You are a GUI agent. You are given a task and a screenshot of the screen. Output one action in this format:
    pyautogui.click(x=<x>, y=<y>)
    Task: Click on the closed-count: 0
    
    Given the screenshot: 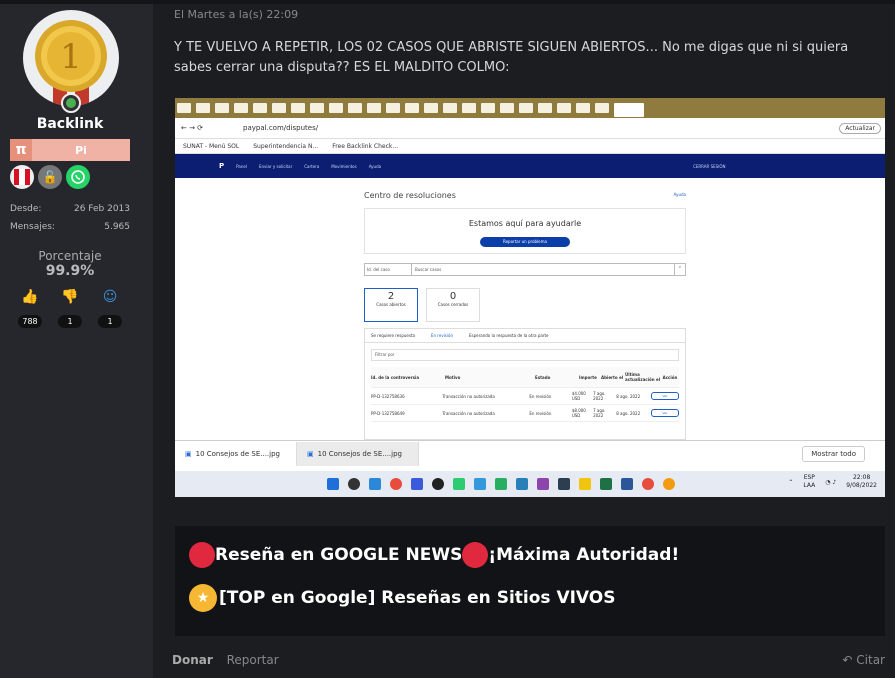 What is the action you would take?
    pyautogui.click(x=453, y=296)
    